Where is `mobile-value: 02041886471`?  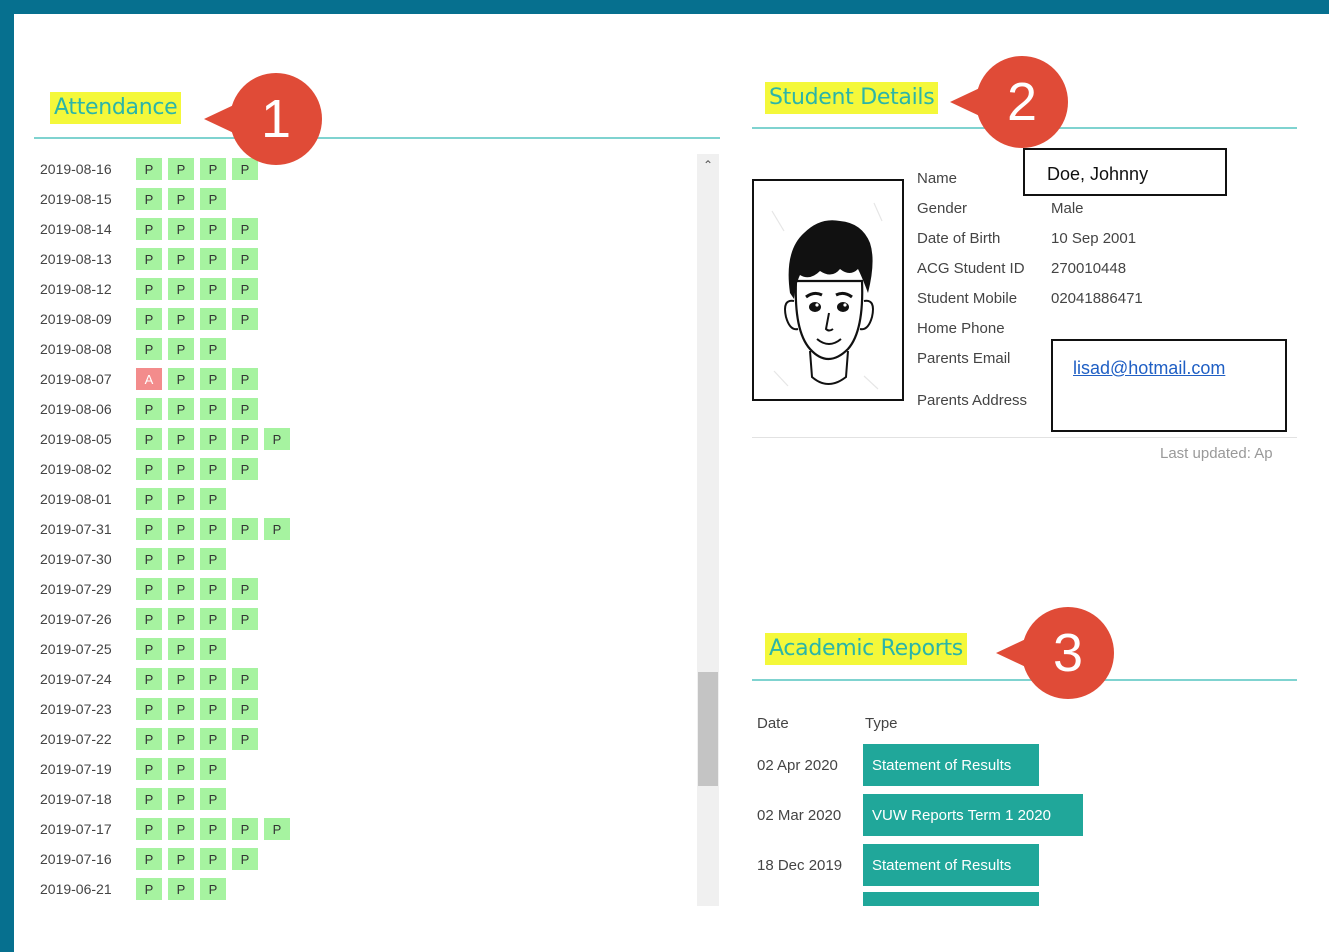
mobile-value: 02041886471 is located at coordinates (1097, 298).